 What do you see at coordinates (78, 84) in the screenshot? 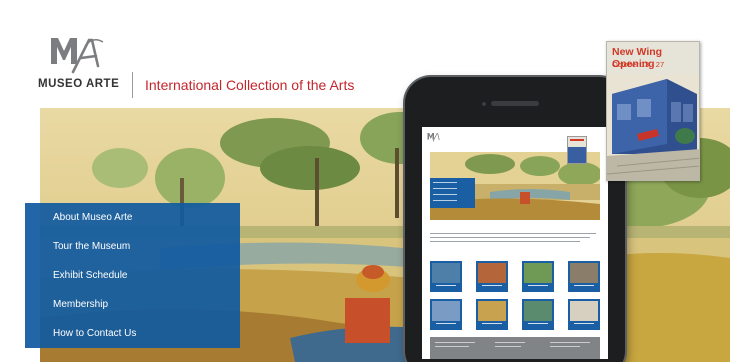
I see `brand-name: MUSEO ARTE` at bounding box center [78, 84].